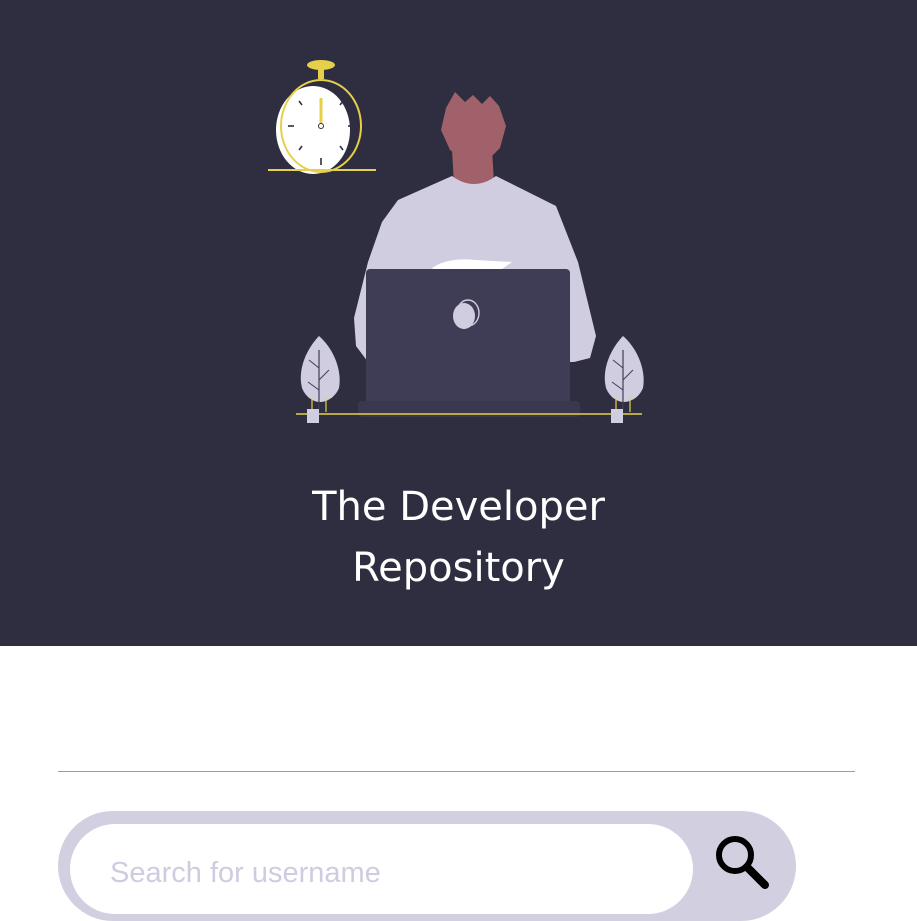  I want to click on search-bar, so click(427, 866).